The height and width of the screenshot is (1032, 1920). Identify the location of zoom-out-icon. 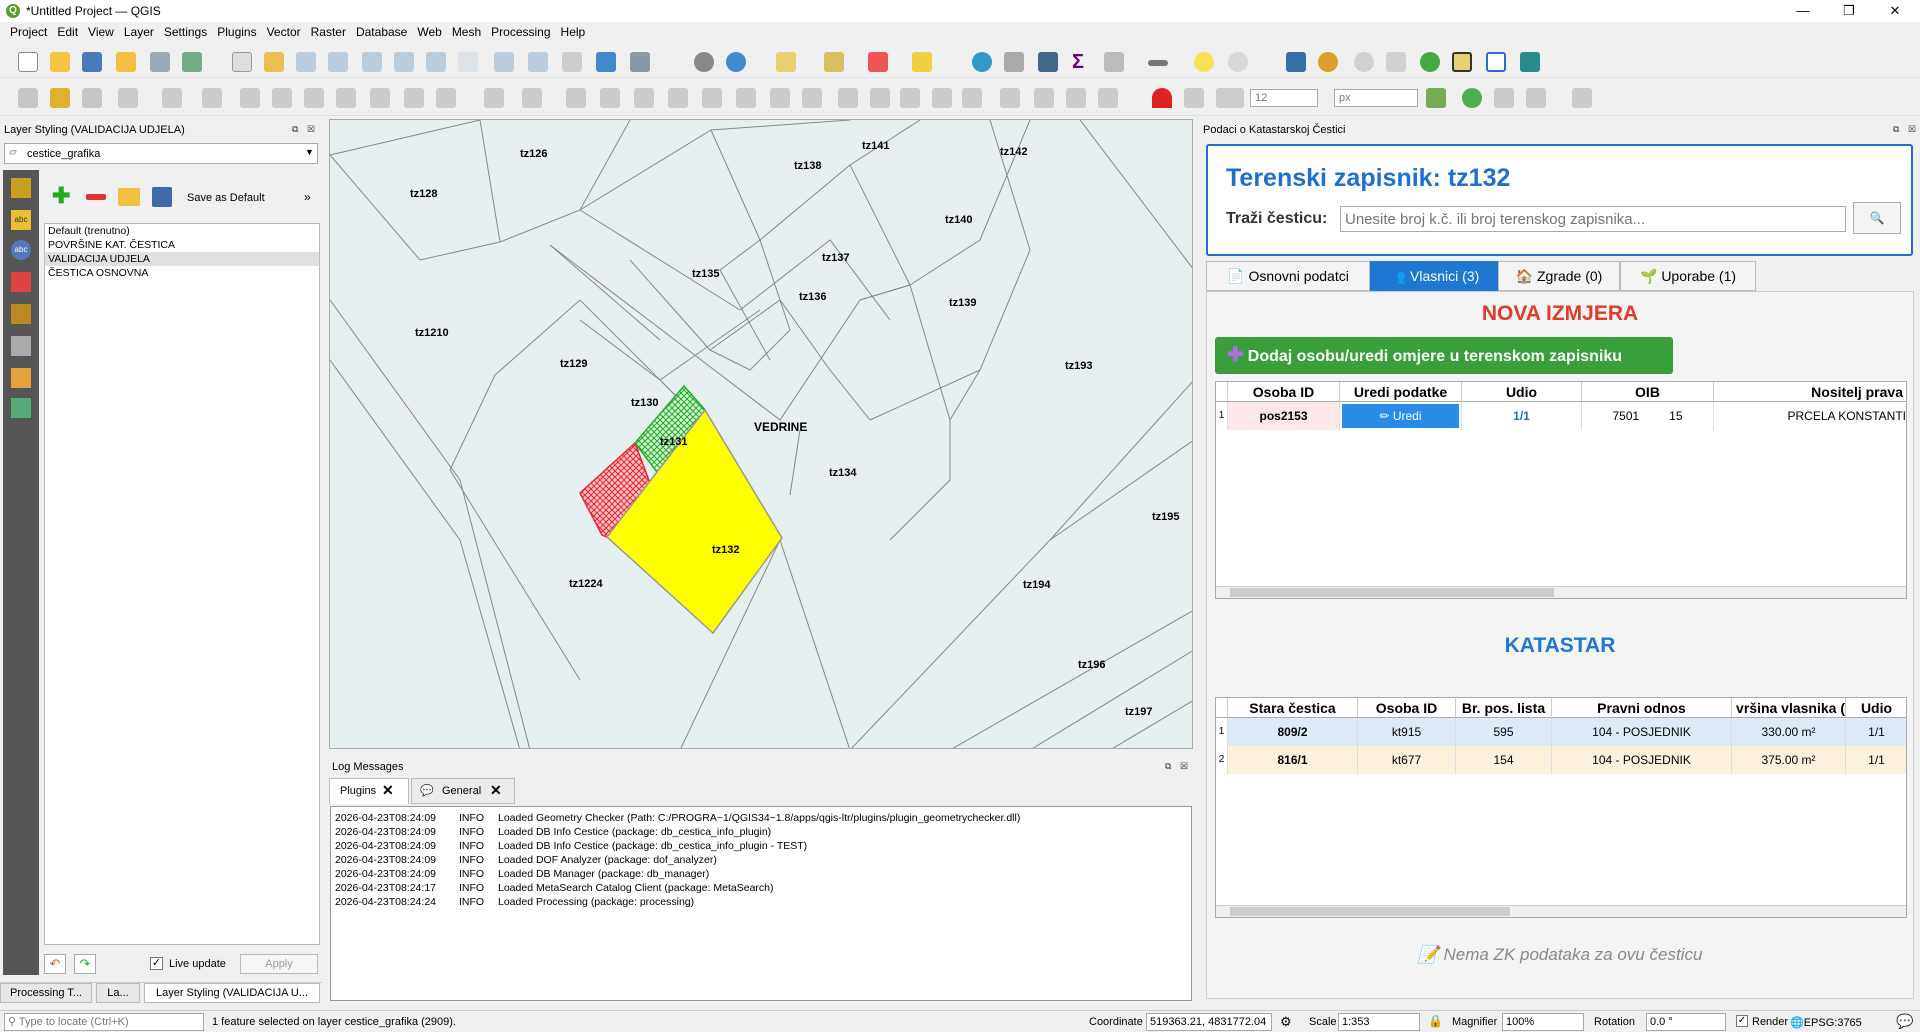
(338, 62).